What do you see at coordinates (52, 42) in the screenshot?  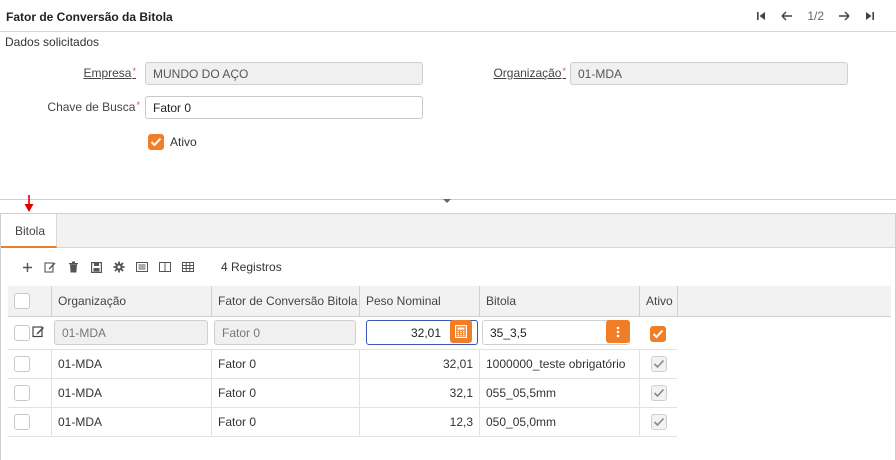 I see `section-label: Dados solicitados` at bounding box center [52, 42].